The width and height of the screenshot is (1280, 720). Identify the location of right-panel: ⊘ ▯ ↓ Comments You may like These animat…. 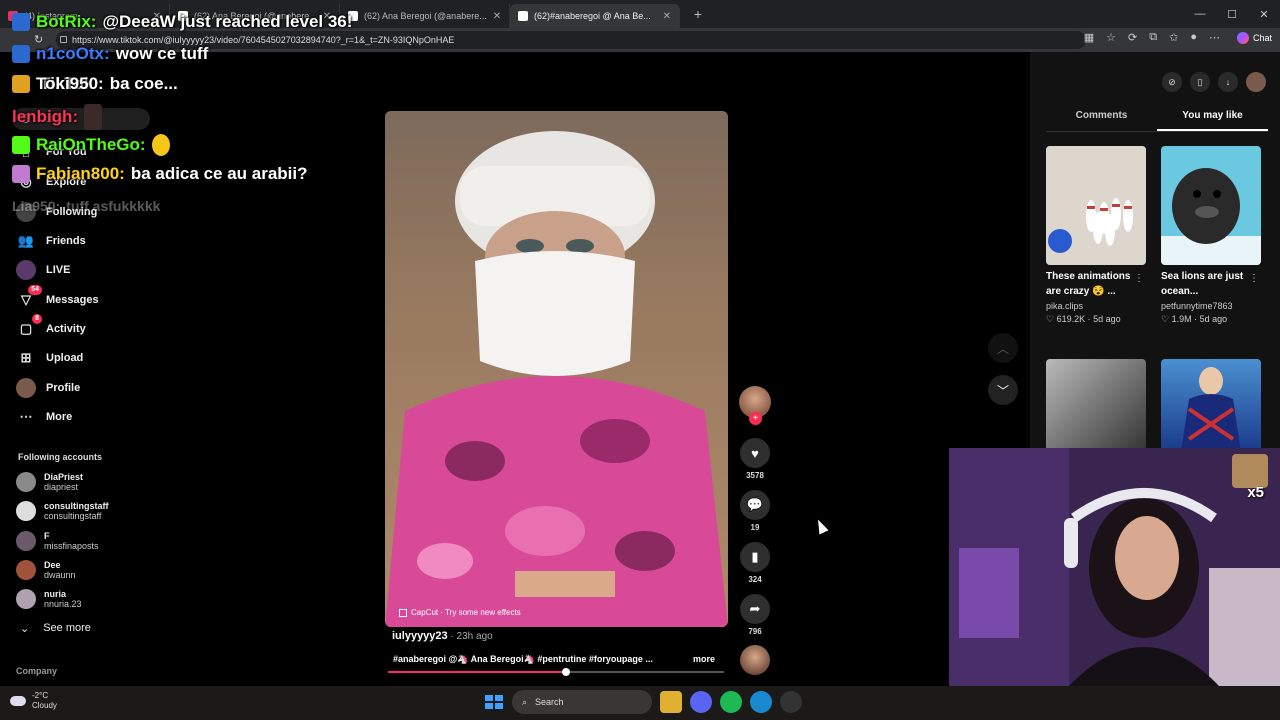
(1155, 252).